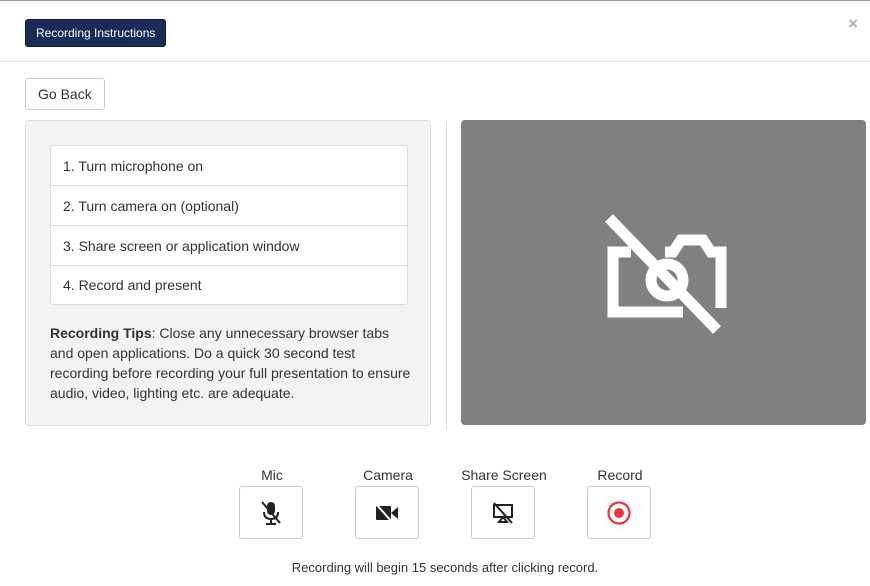 This screenshot has width=870, height=586. What do you see at coordinates (96, 33) in the screenshot?
I see `recording-instructions-button: Recording Instructions` at bounding box center [96, 33].